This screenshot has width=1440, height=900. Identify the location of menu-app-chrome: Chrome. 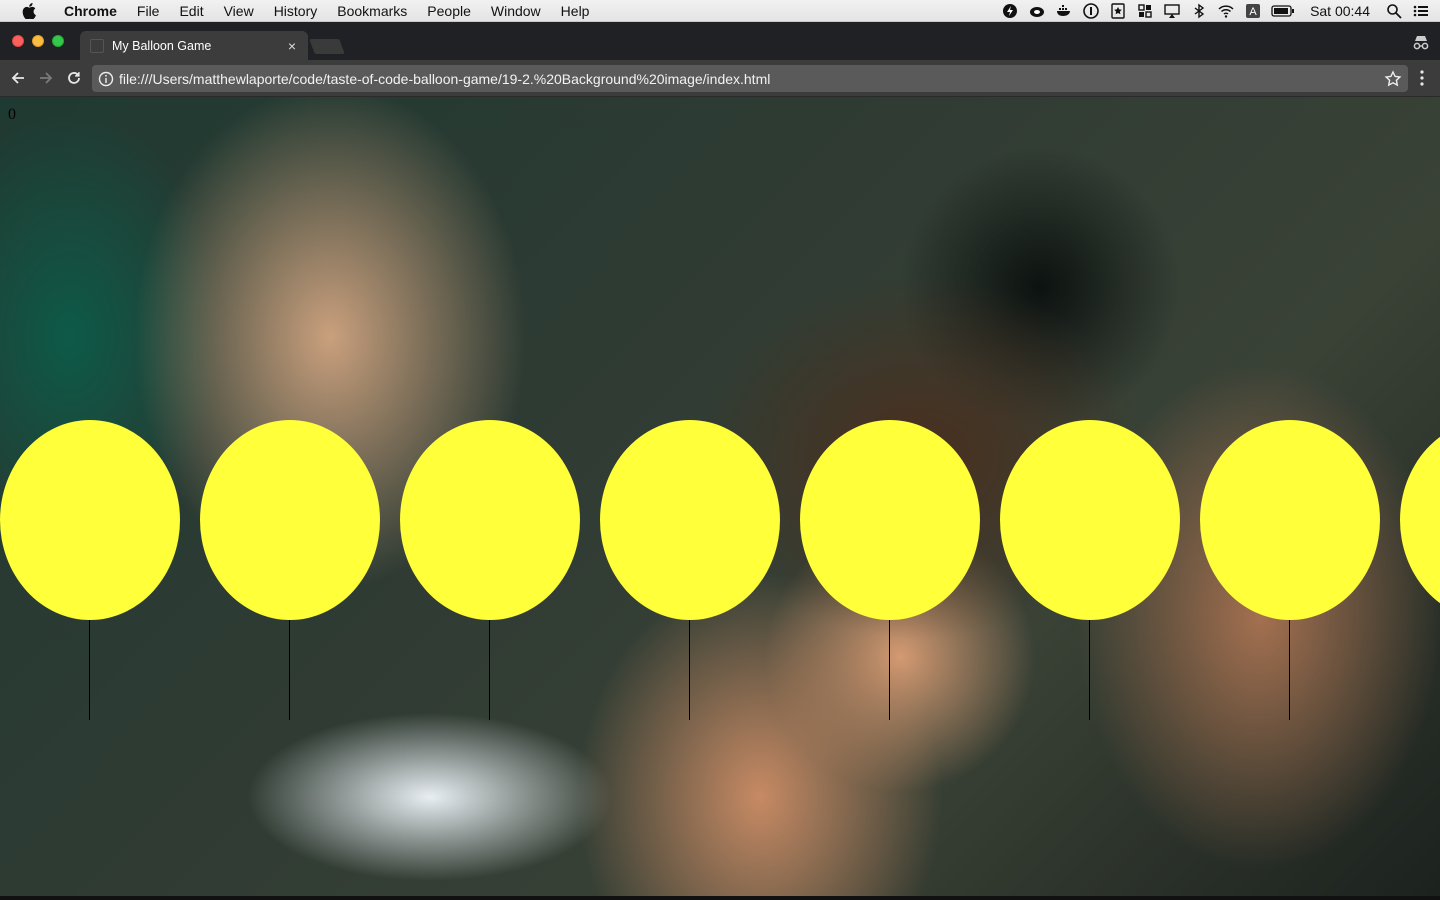
(90, 11).